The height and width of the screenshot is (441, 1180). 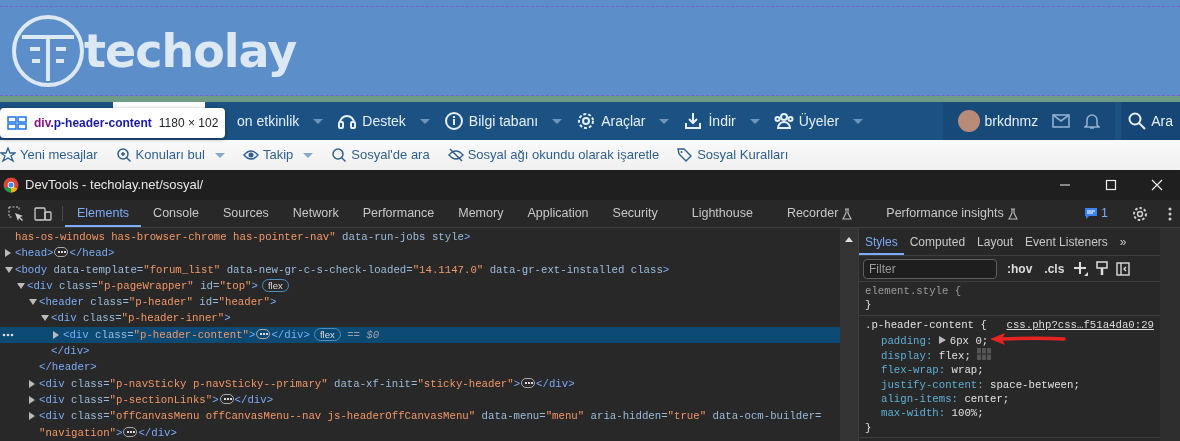 What do you see at coordinates (968, 121) in the screenshot?
I see `avatar` at bounding box center [968, 121].